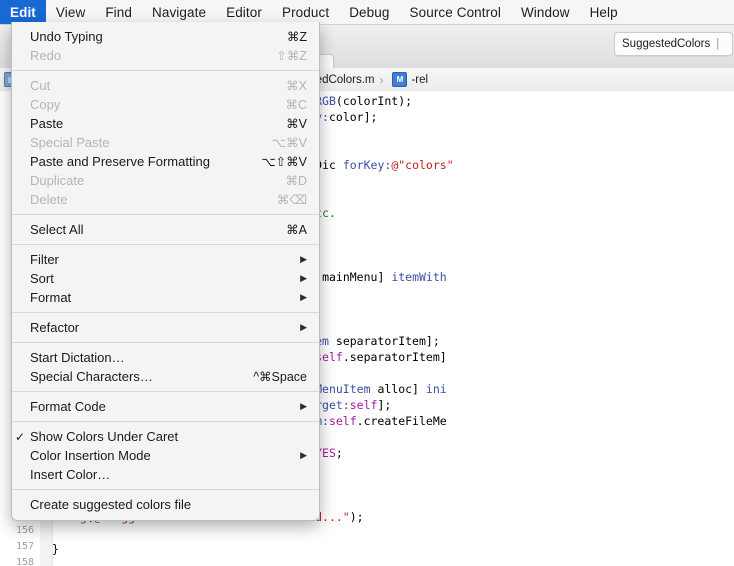 The width and height of the screenshot is (734, 566). What do you see at coordinates (422, 165) in the screenshot?
I see `code-token: @"colors"` at bounding box center [422, 165].